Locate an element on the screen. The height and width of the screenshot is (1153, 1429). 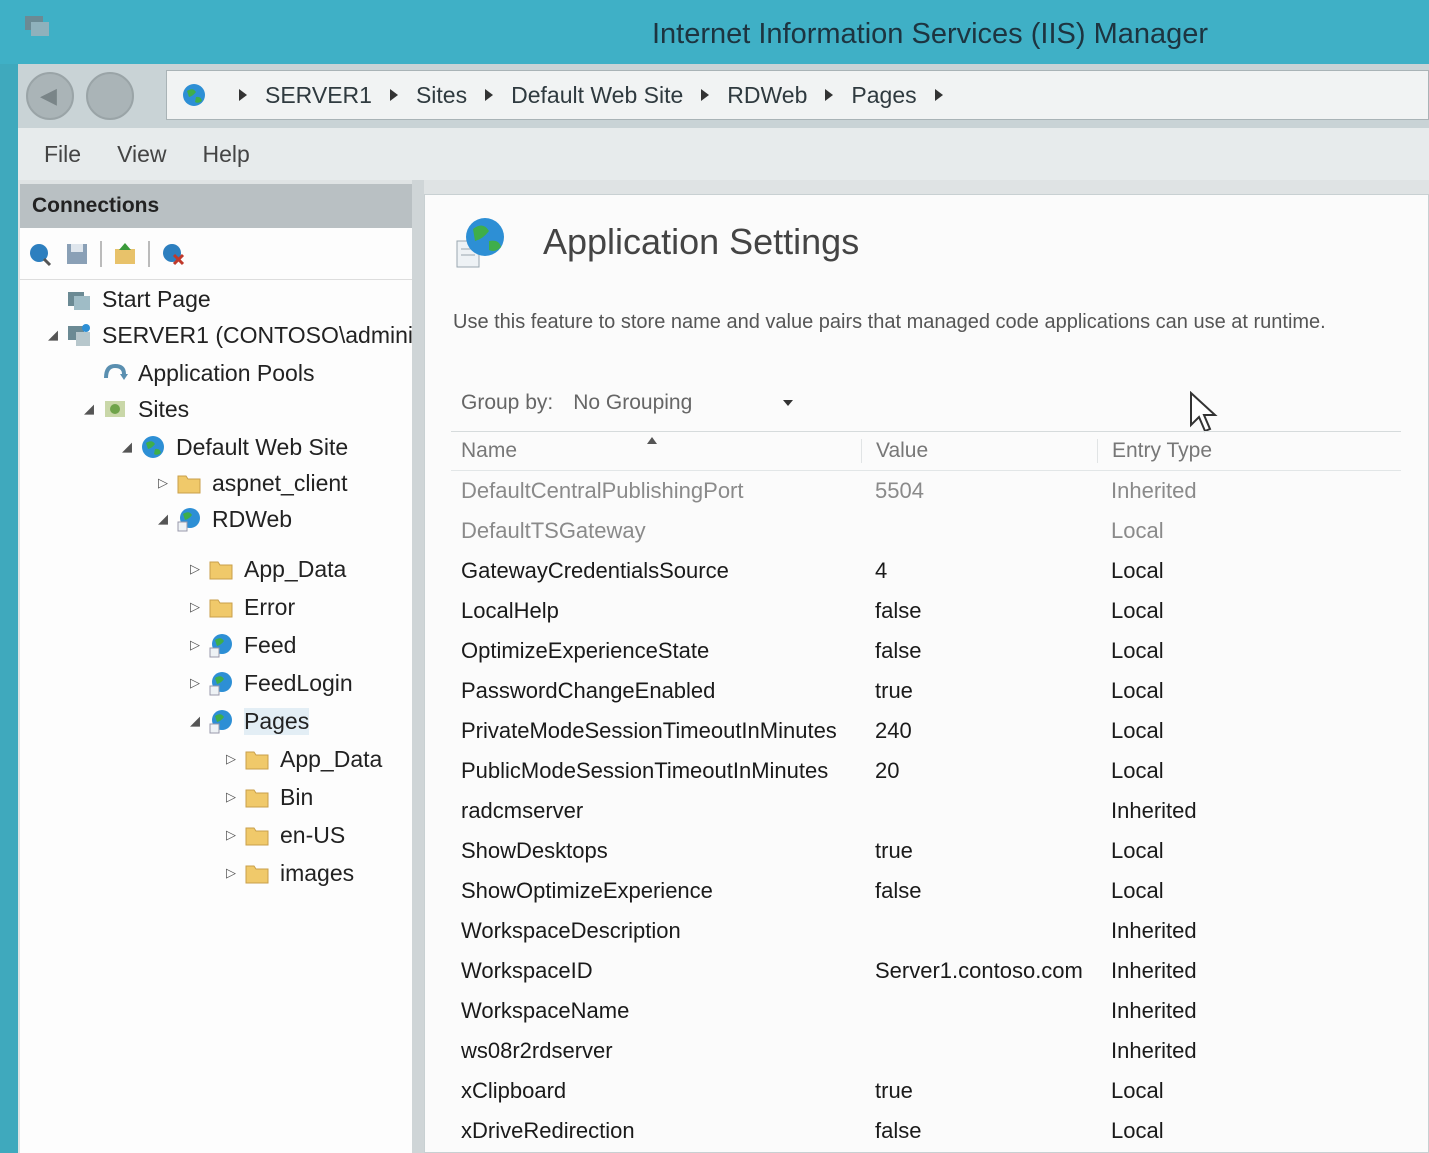
table-row: DefaultTSGateway Local is located at coordinates (926, 531).